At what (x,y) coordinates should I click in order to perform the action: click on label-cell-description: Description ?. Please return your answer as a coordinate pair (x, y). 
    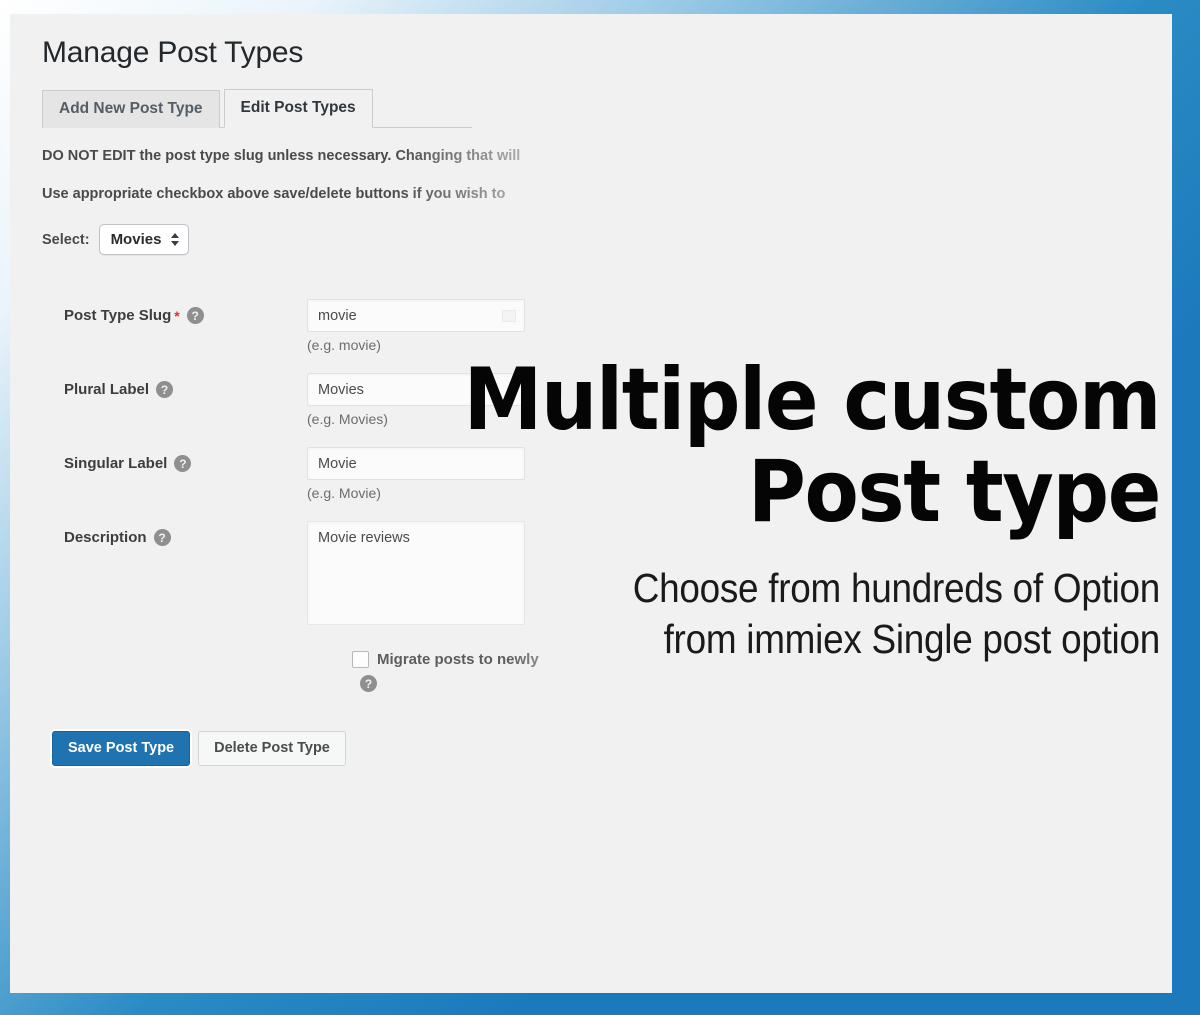
    Looking at the image, I should click on (174, 534).